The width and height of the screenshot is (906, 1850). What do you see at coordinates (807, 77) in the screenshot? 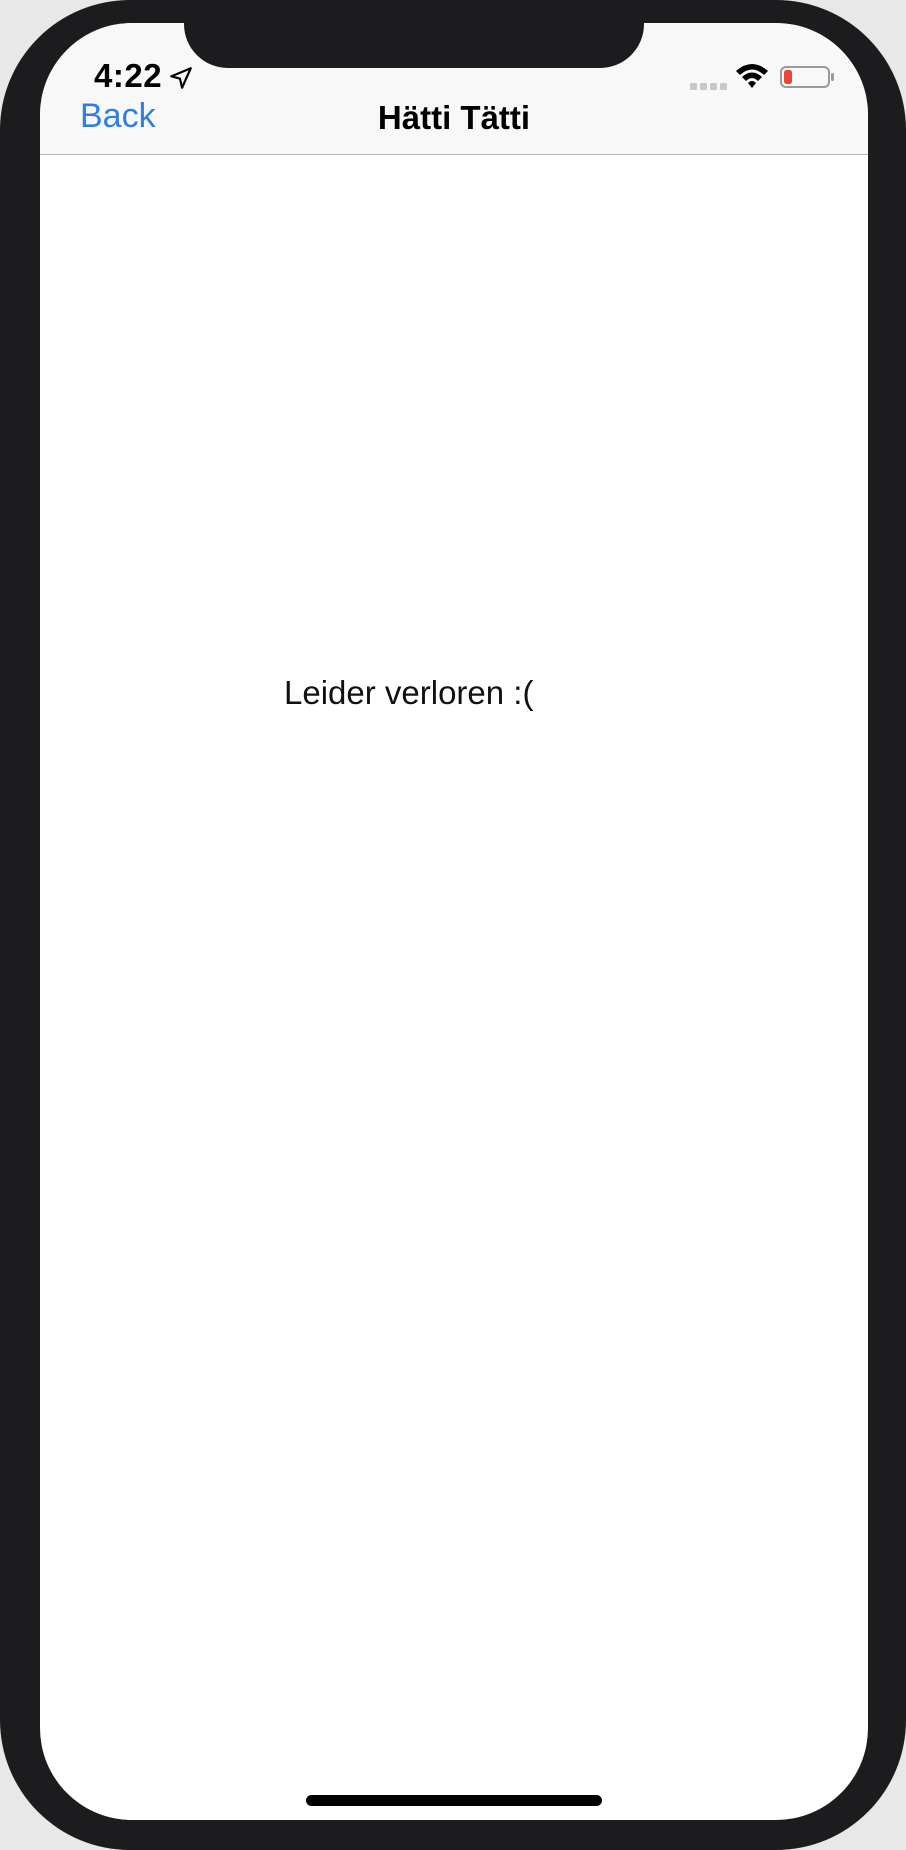
I see `battery-low-icon` at bounding box center [807, 77].